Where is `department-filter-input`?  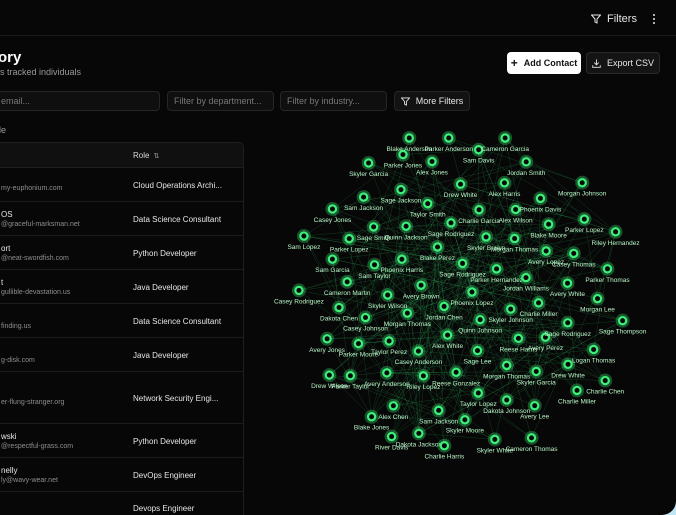
department-filter-input is located at coordinates (220, 101).